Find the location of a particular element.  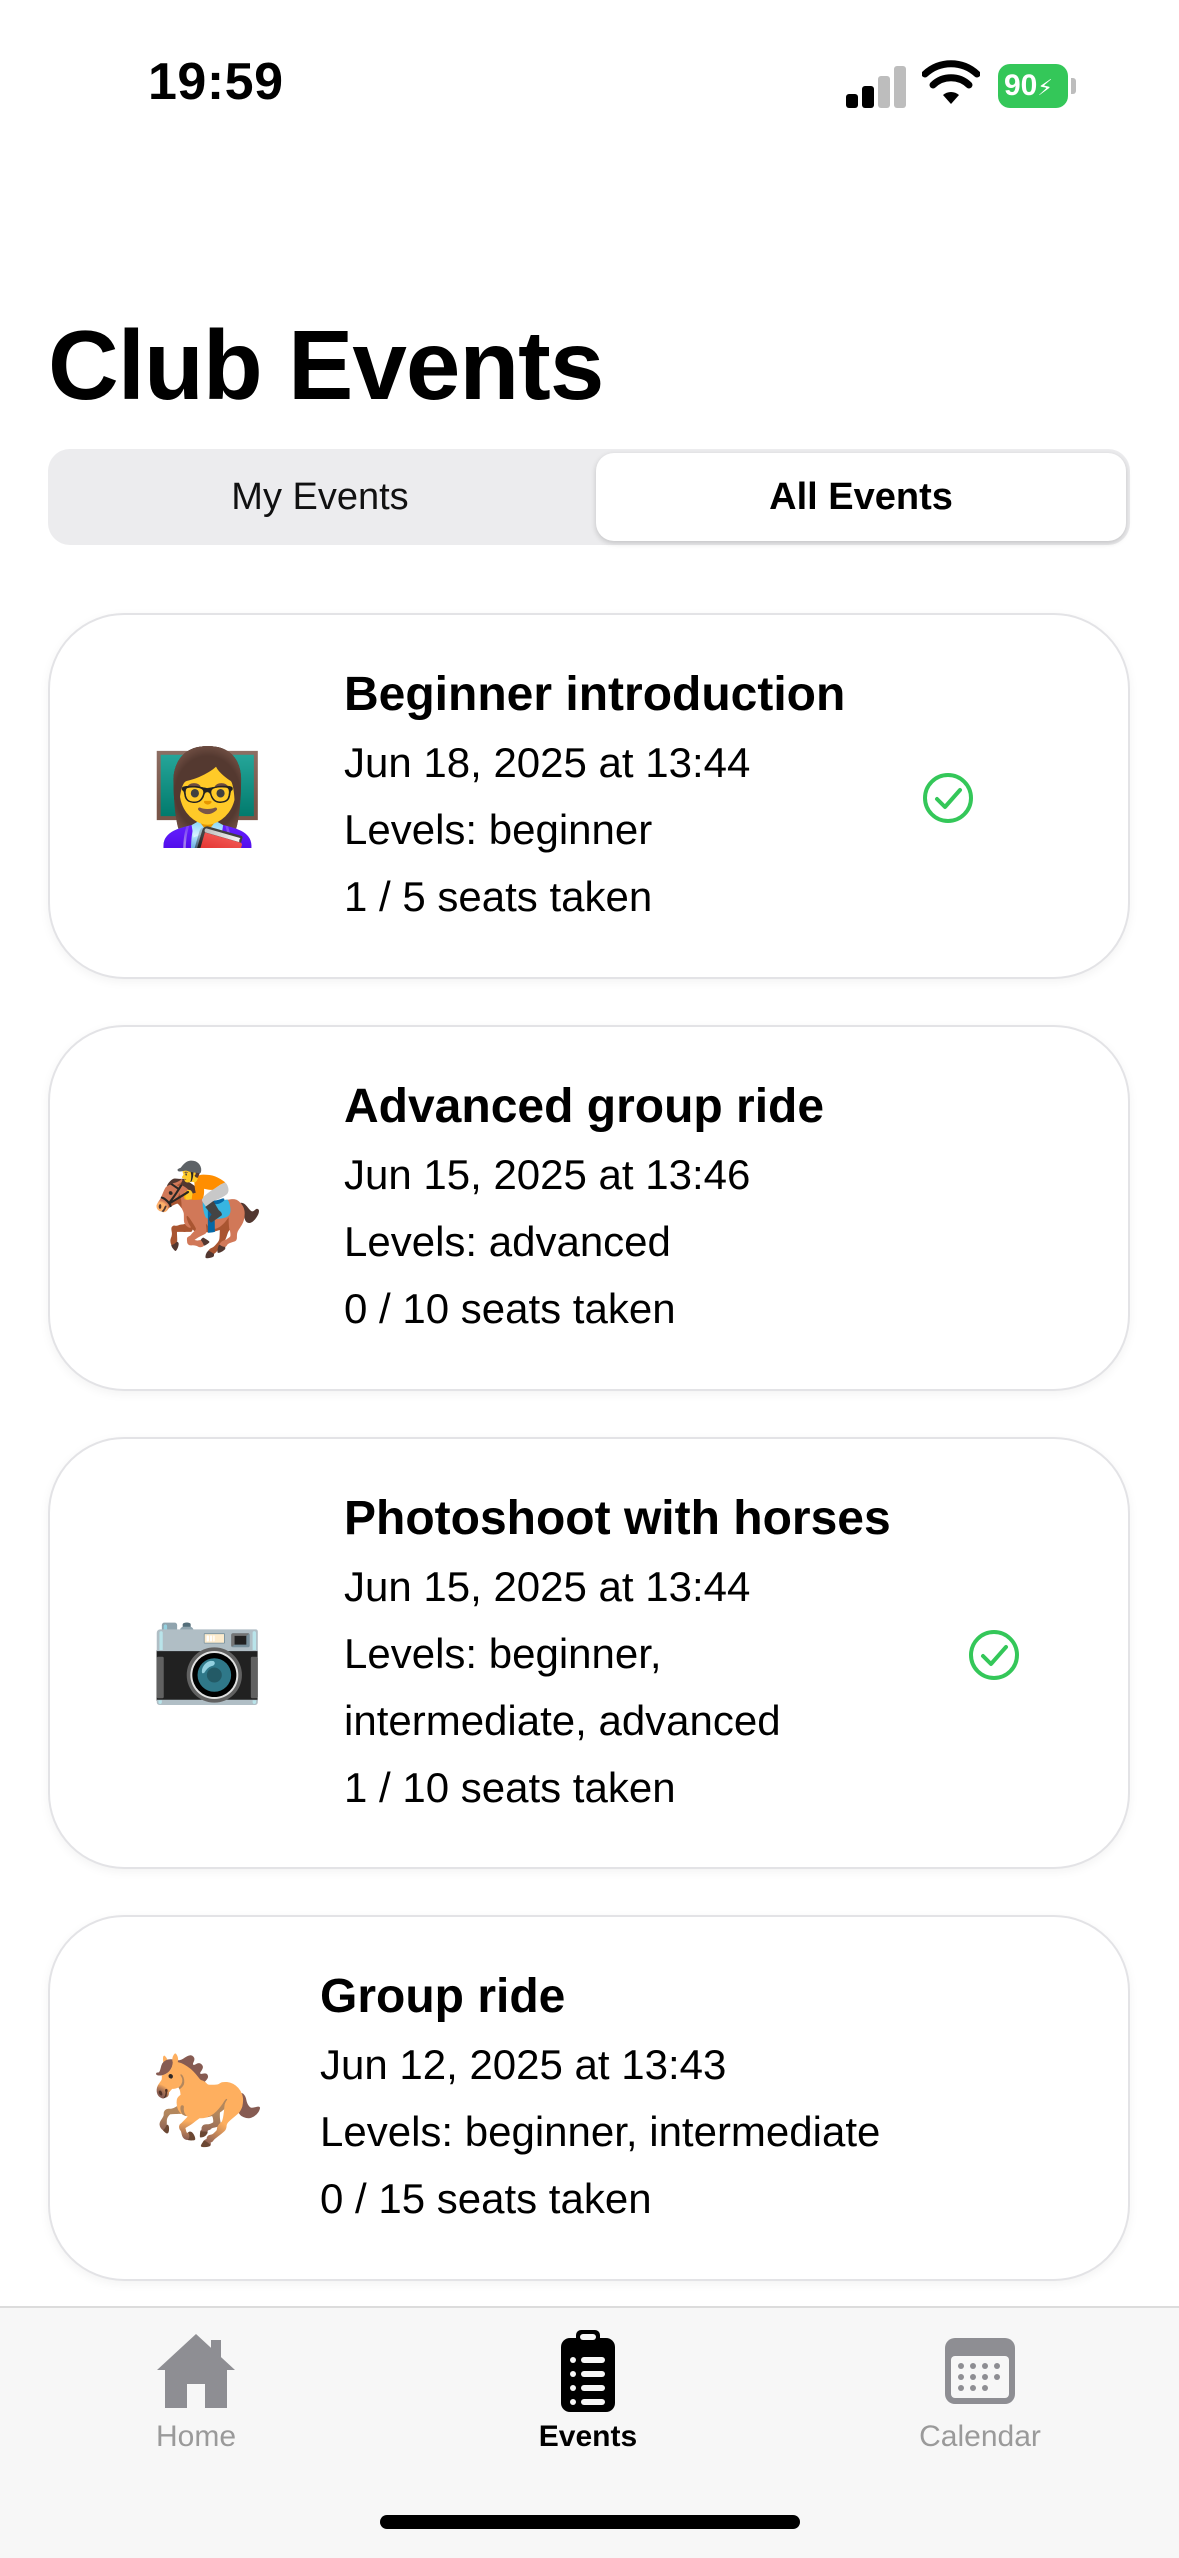

horse-emoji-icon: 🐎 is located at coordinates (207, 2100).